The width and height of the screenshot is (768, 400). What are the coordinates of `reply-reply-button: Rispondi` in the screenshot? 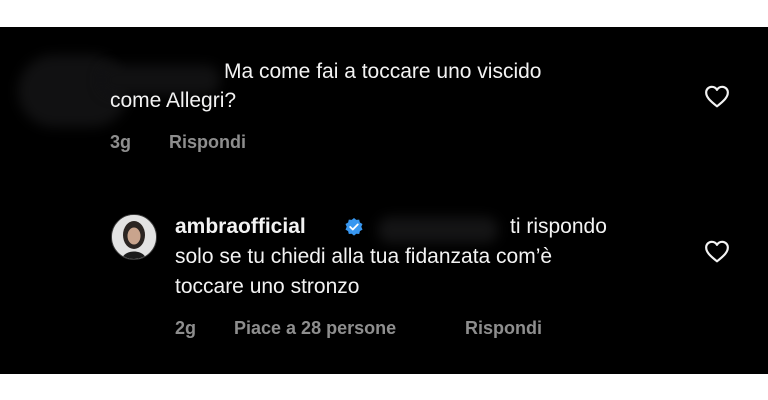 It's located at (503, 328).